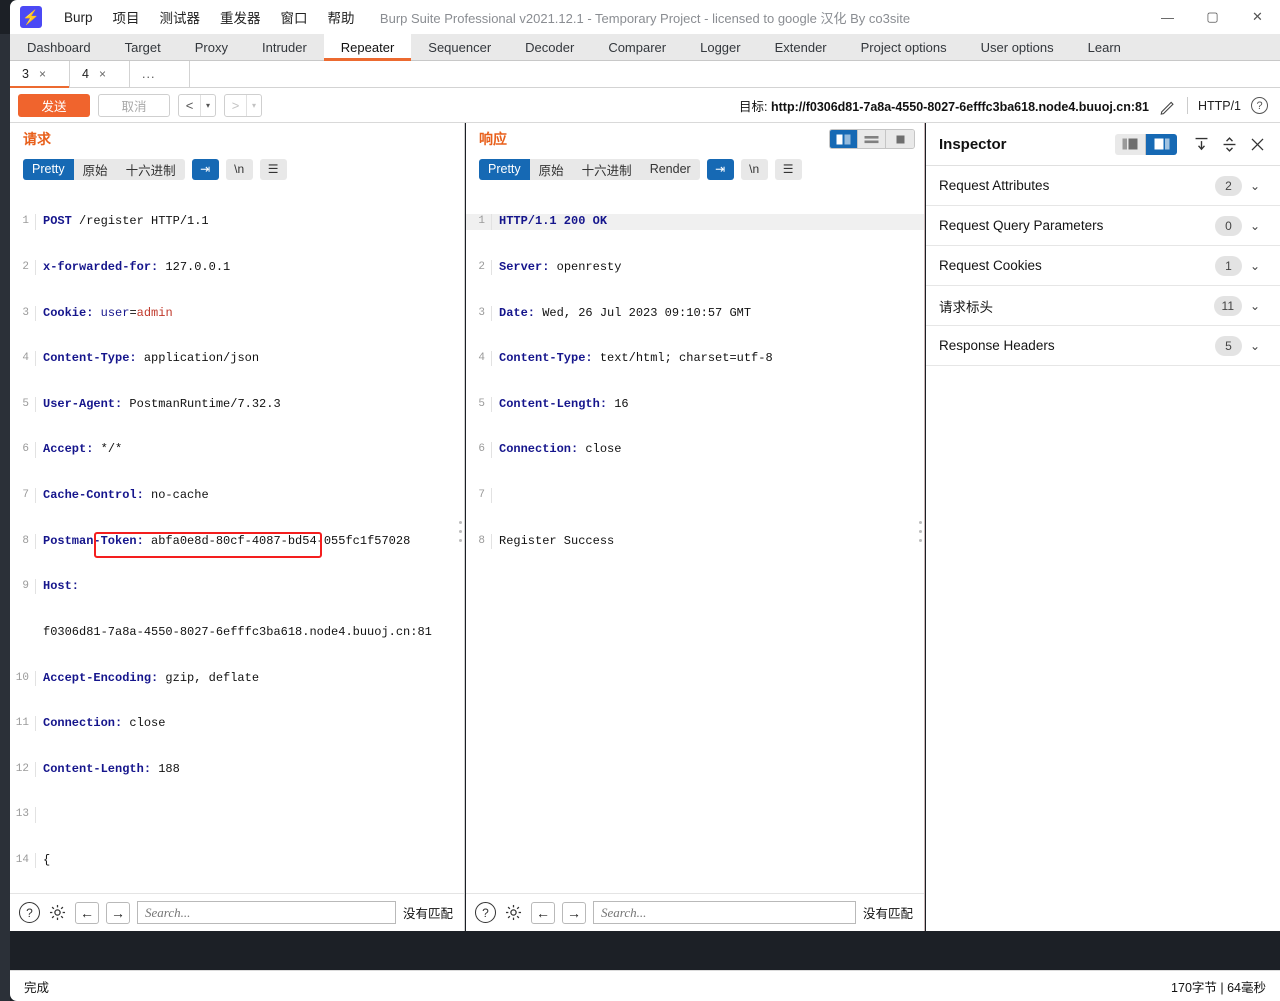 The width and height of the screenshot is (1280, 1001). Describe the element at coordinates (1104, 47) in the screenshot. I see `tab-learn: Learn` at that location.